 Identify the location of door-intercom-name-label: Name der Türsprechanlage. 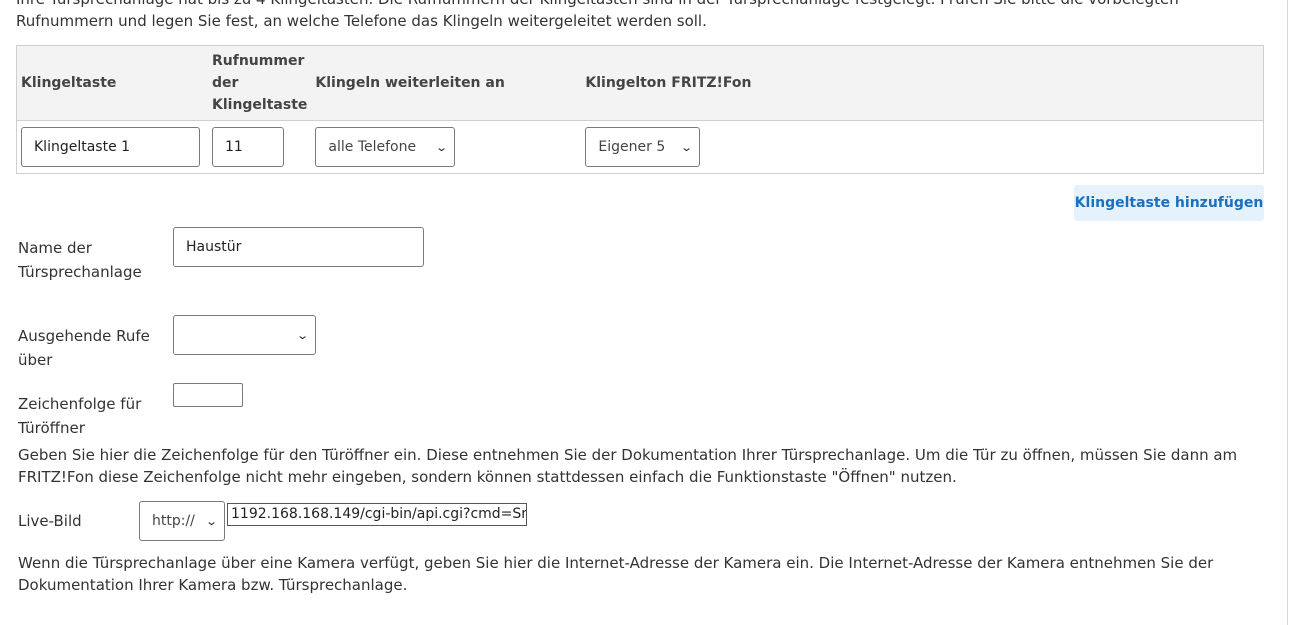
(80, 260).